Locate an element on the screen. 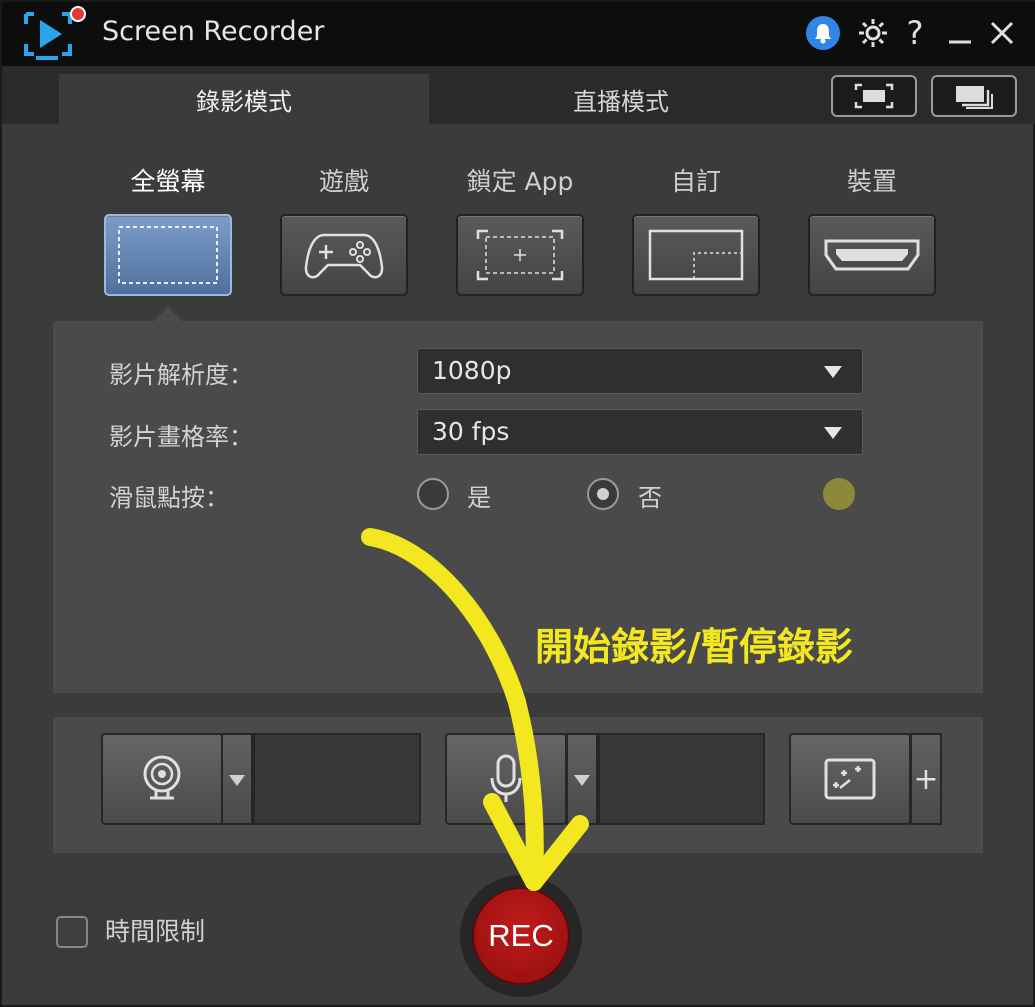 The width and height of the screenshot is (1035, 1007). mouse-click-no-label: 否 is located at coordinates (650, 498).